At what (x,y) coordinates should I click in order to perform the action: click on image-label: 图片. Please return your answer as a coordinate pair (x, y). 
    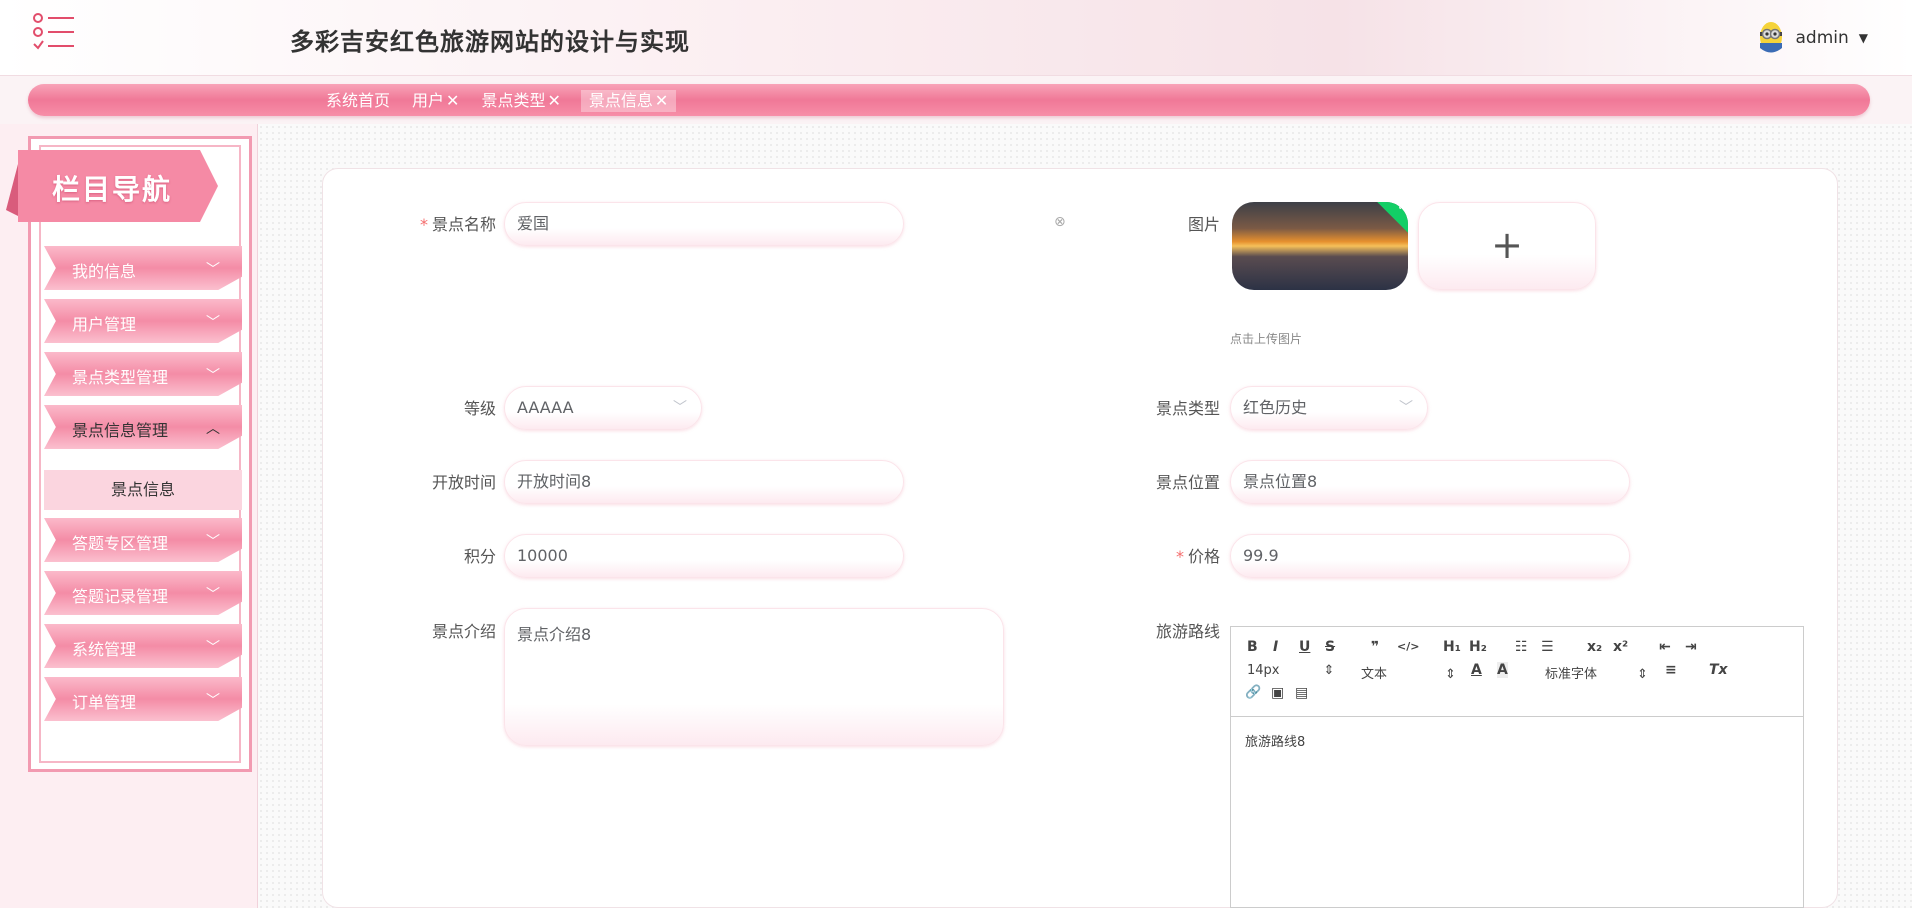
    Looking at the image, I should click on (1203, 224).